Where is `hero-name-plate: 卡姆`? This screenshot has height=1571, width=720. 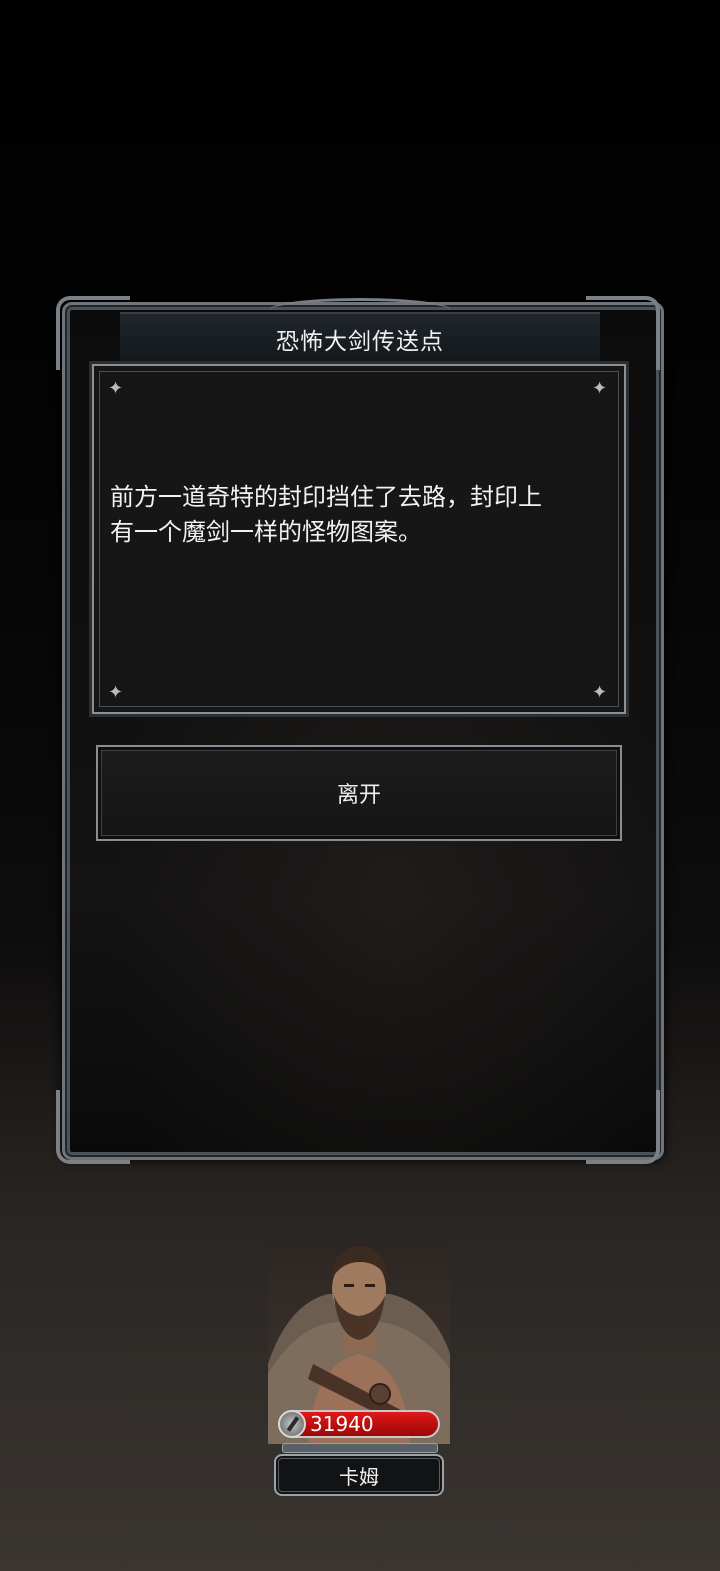
hero-name-plate: 卡姆 is located at coordinates (359, 1475).